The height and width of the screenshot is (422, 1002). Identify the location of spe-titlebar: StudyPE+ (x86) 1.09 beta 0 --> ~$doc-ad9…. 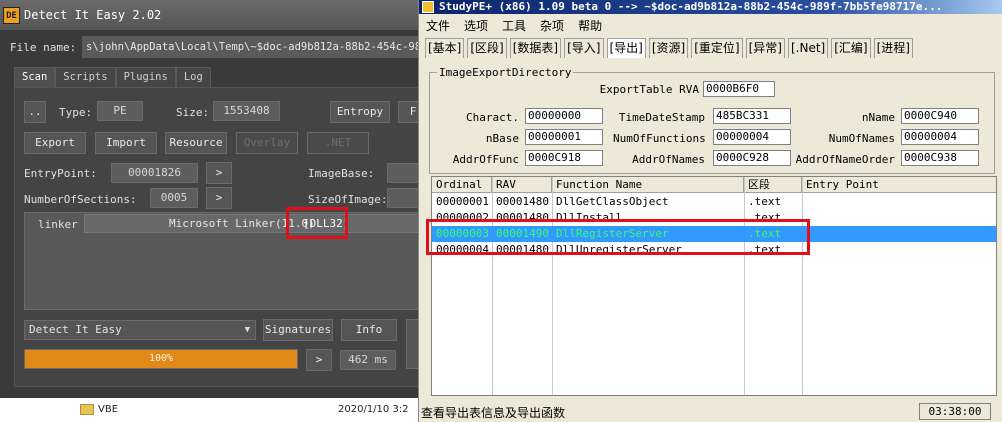
(710, 7).